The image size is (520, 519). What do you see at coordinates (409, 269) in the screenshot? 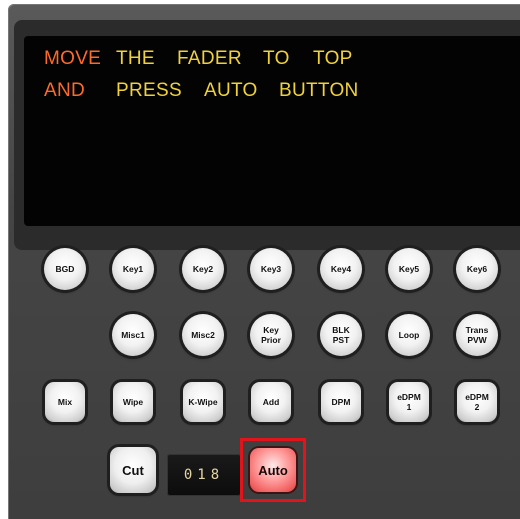
I see `key5-button: Key5` at bounding box center [409, 269].